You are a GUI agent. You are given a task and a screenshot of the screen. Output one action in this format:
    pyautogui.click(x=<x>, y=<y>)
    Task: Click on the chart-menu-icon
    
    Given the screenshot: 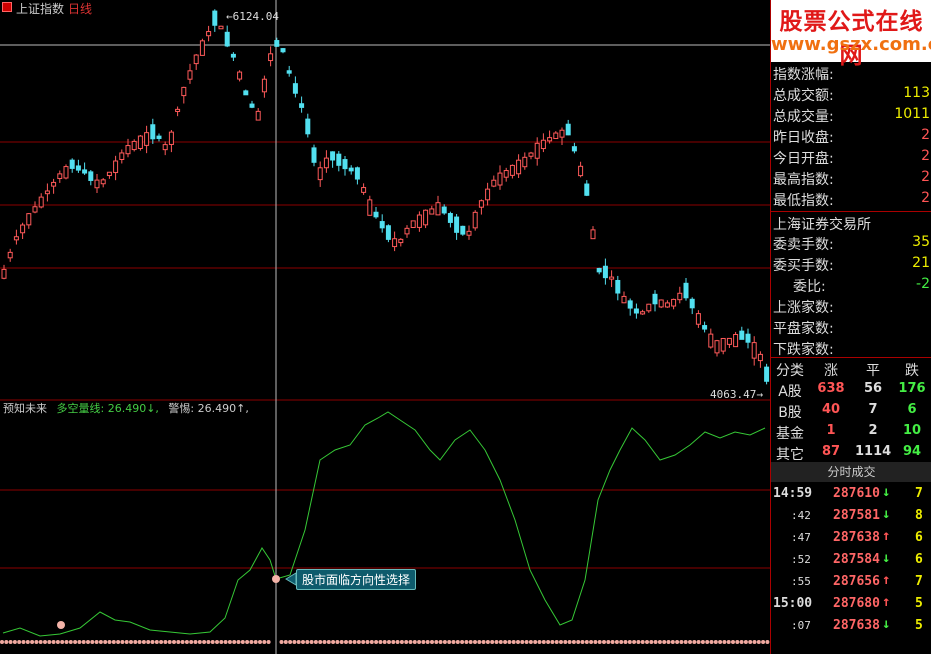 What is the action you would take?
    pyautogui.click(x=7, y=7)
    